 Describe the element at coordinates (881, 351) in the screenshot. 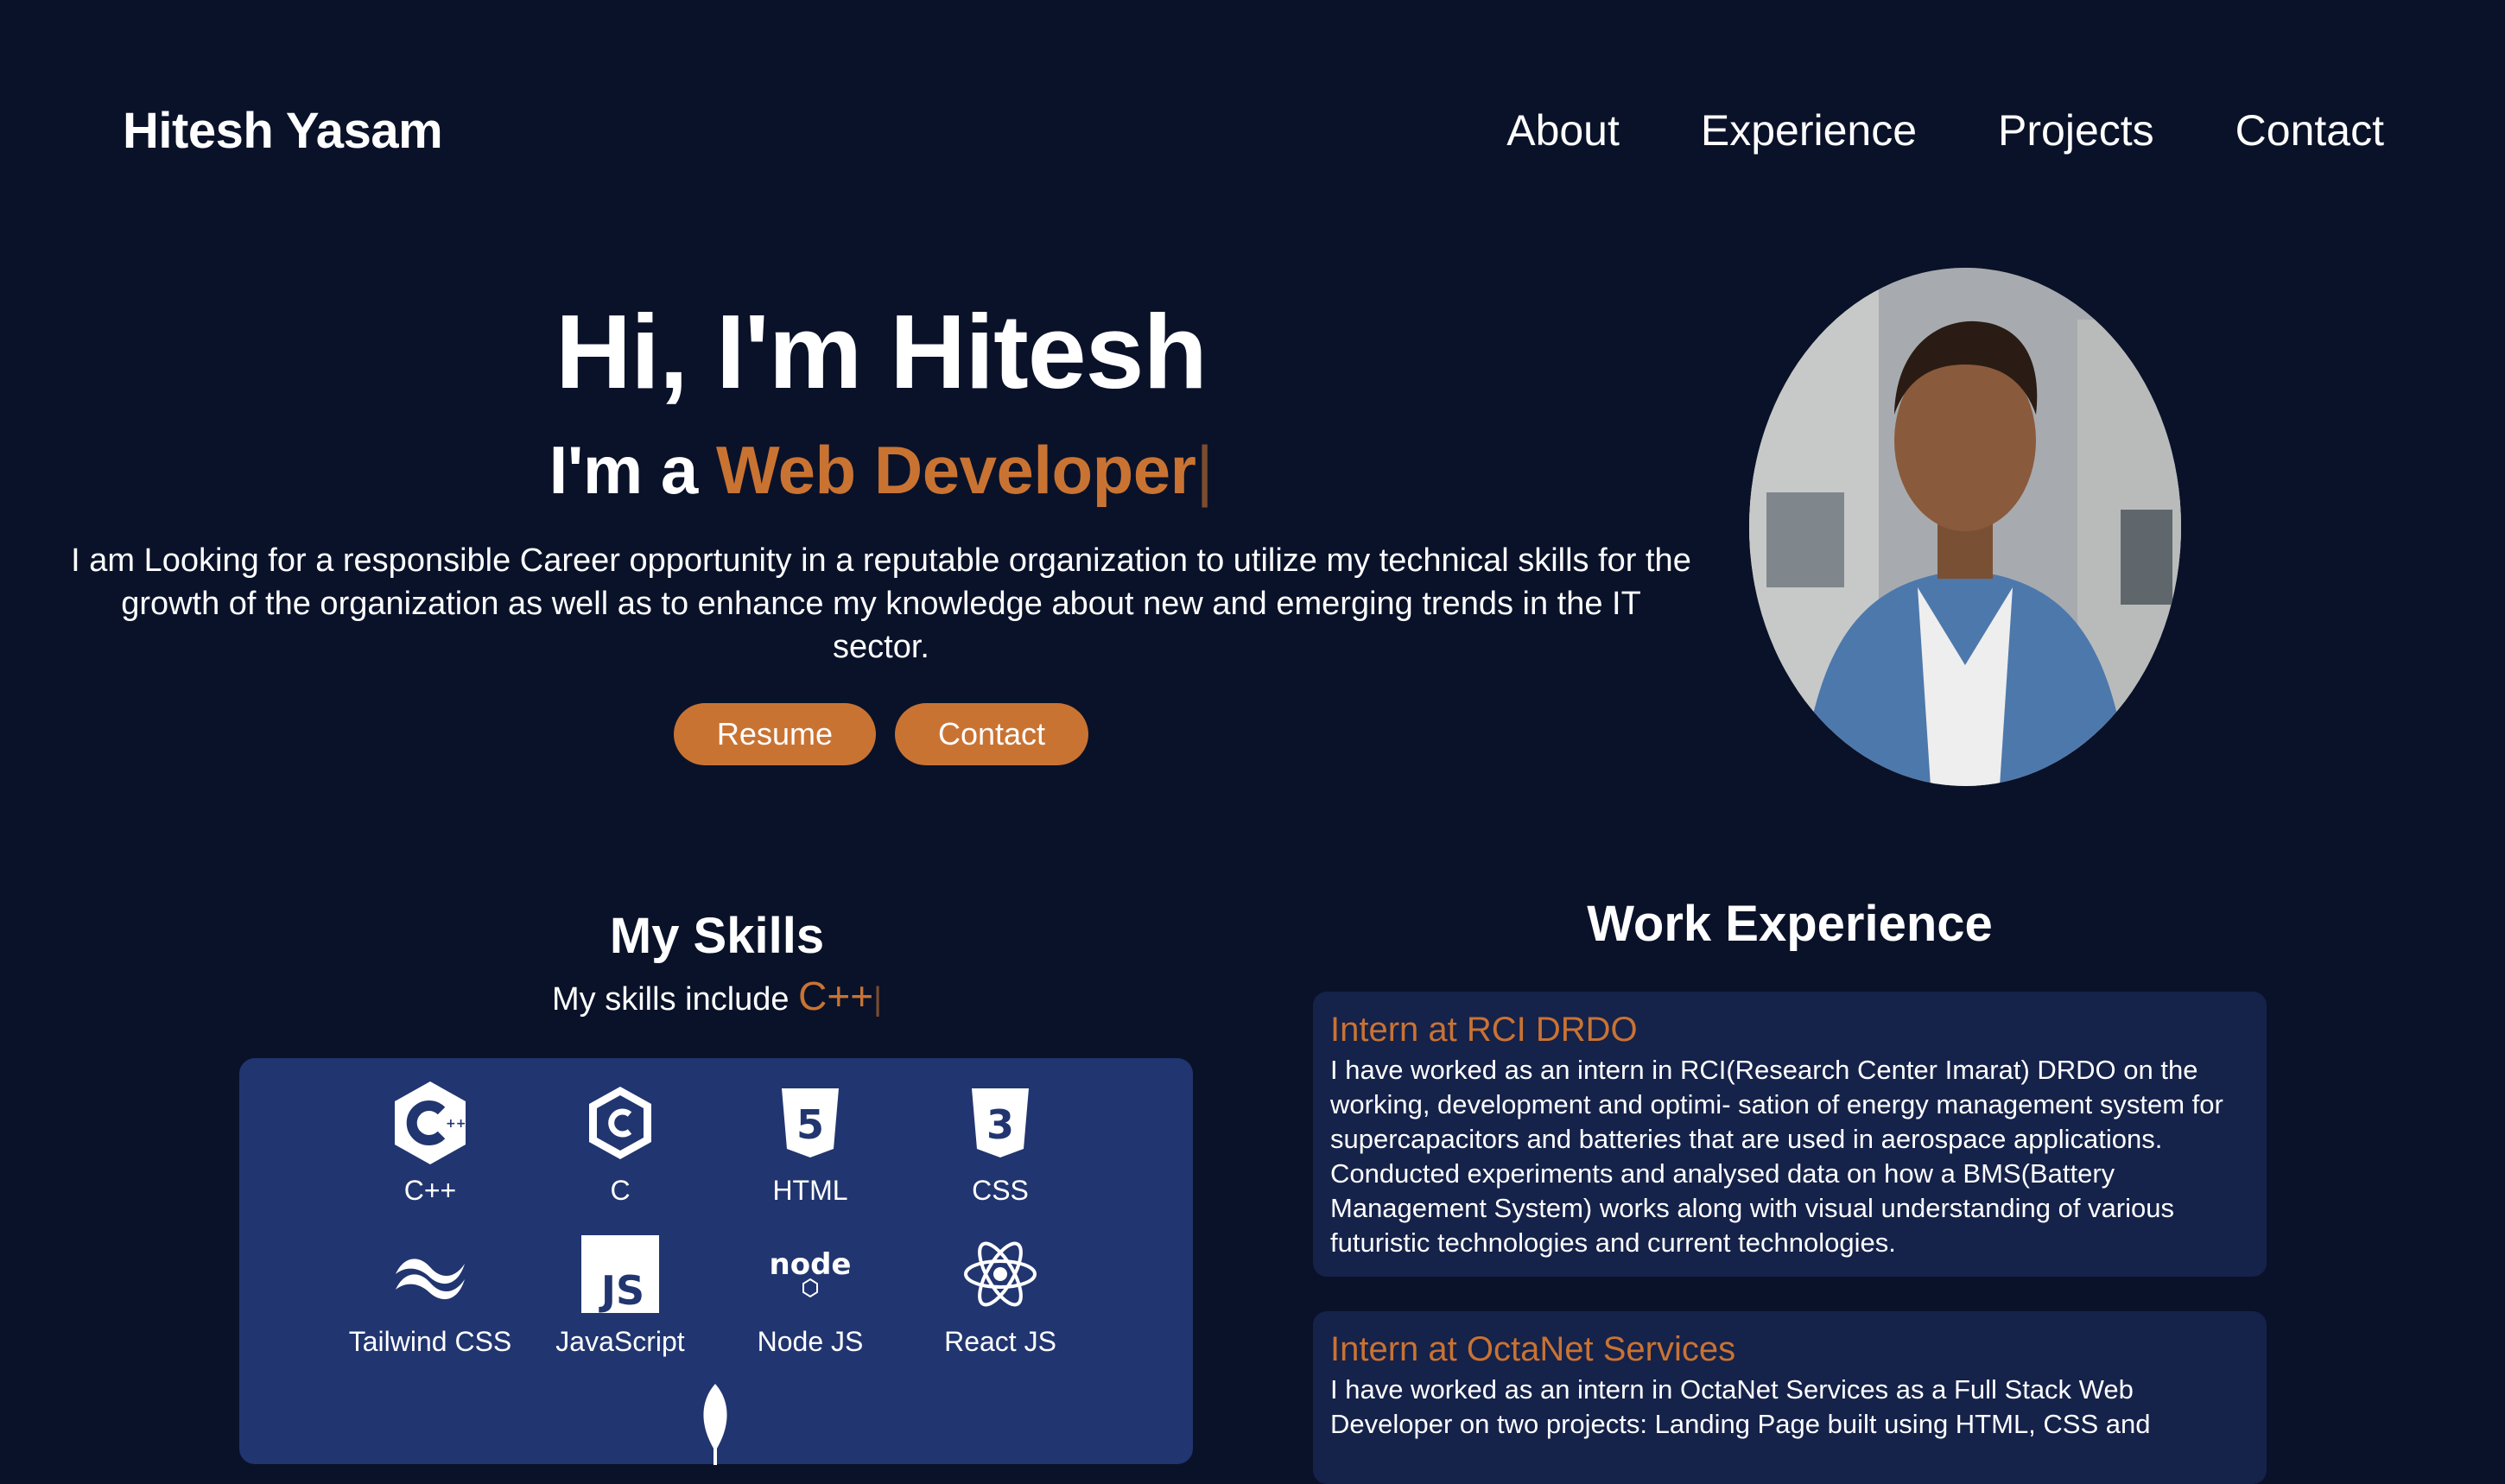

I see `hero-title: Hi, I'm Hitesh` at that location.